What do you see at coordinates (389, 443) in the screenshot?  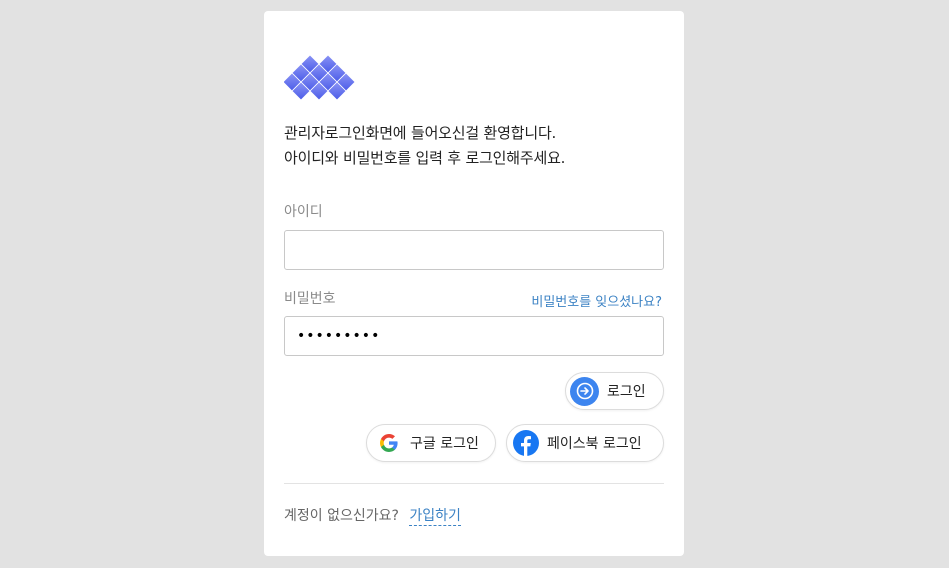 I see `google-icon` at bounding box center [389, 443].